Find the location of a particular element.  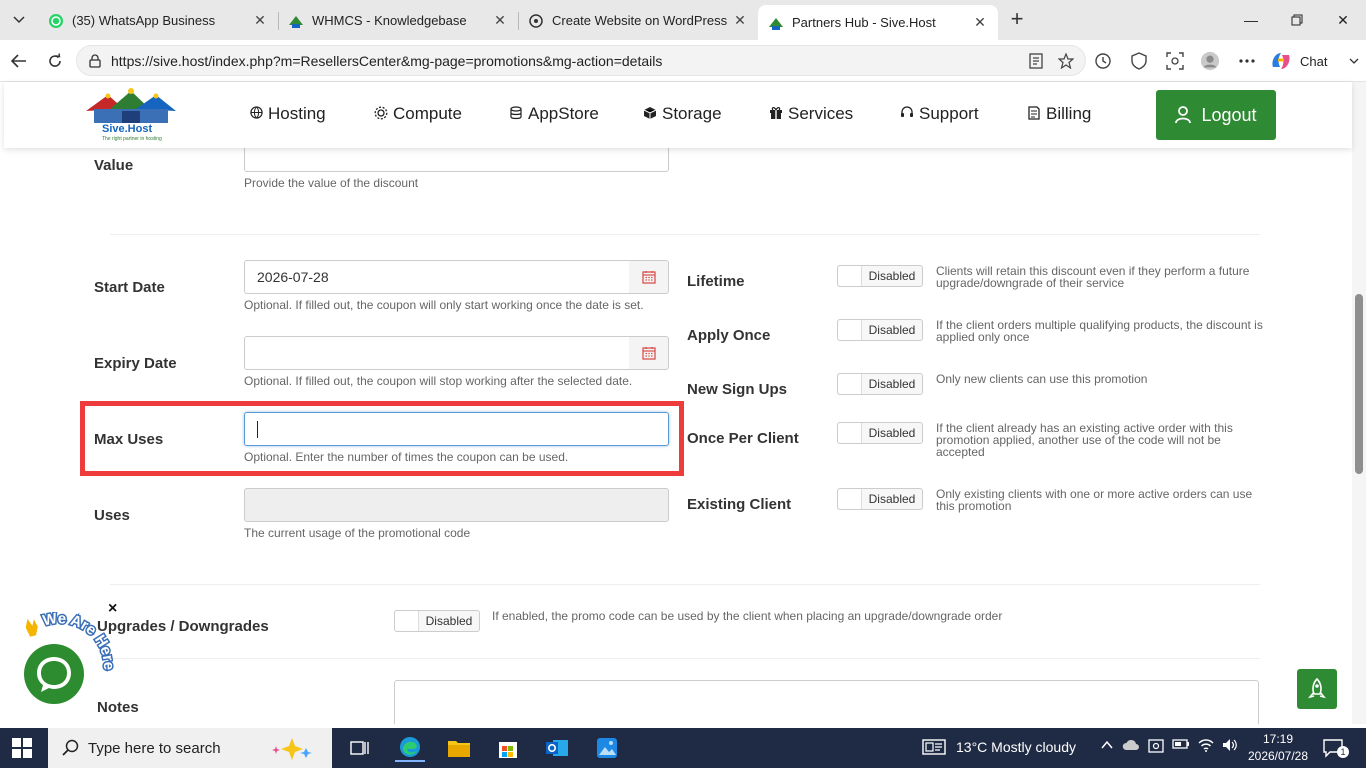

once-per-client-toggle: Disabled is located at coordinates (880, 433).